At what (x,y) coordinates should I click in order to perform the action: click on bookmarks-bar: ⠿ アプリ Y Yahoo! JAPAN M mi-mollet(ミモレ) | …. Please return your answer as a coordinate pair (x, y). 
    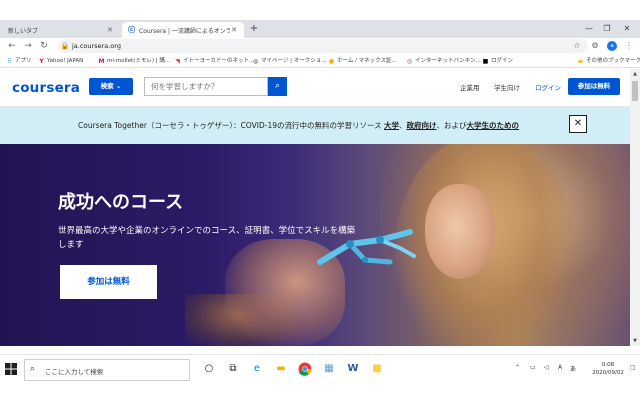
    Looking at the image, I should click on (320, 61).